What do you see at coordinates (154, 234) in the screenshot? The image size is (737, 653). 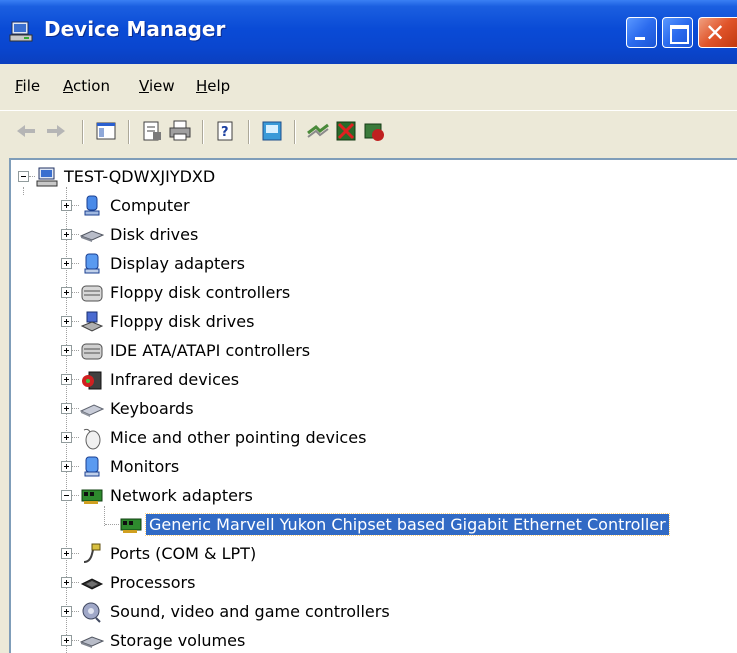 I see `tree-item-label: Disk drives` at bounding box center [154, 234].